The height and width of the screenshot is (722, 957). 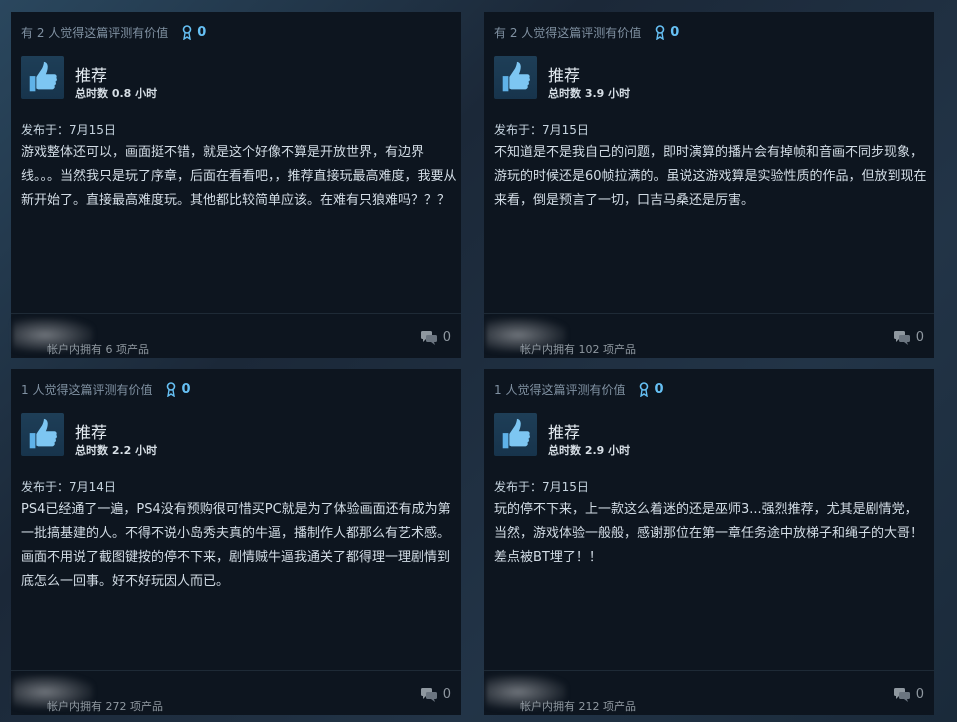 I want to click on playtime: 总时数 2.9 小时, so click(x=589, y=450).